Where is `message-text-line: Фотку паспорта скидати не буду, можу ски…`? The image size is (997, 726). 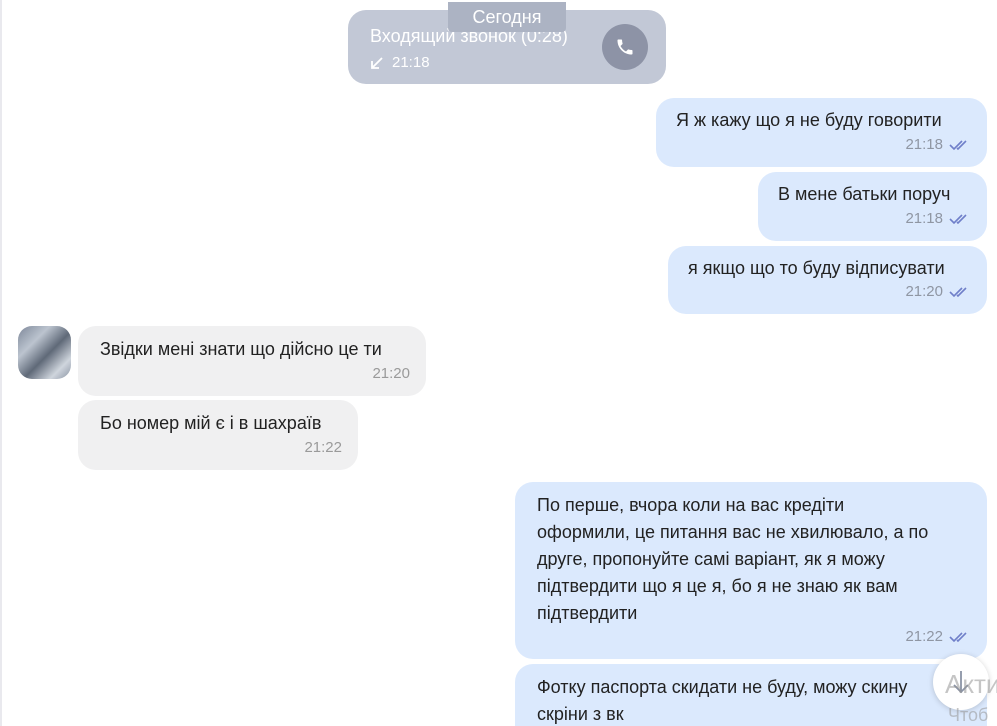
message-text-line: Фотку паспорта скидати не буду, можу ски… is located at coordinates (722, 687).